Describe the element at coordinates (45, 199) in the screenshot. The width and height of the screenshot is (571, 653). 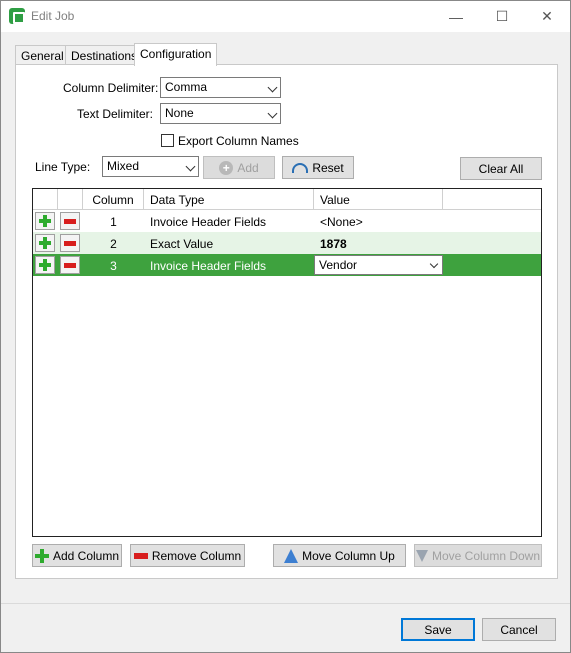
I see `header-add-col` at that location.